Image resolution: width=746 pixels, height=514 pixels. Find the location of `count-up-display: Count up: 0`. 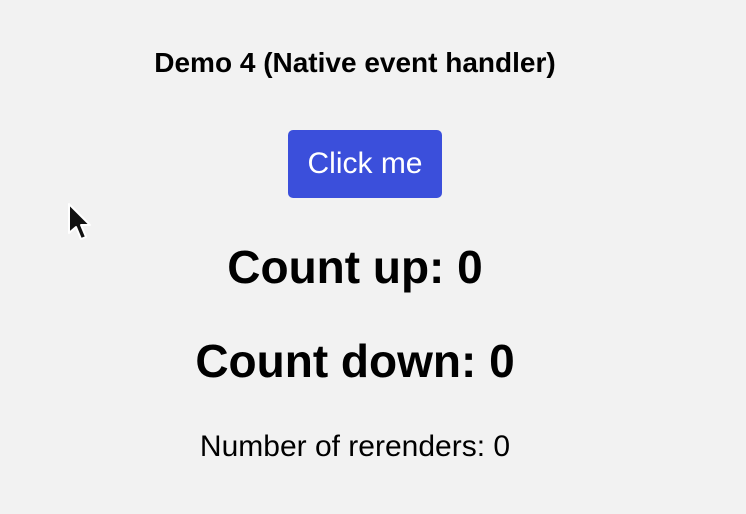

count-up-display: Count up: 0 is located at coordinates (355, 267).